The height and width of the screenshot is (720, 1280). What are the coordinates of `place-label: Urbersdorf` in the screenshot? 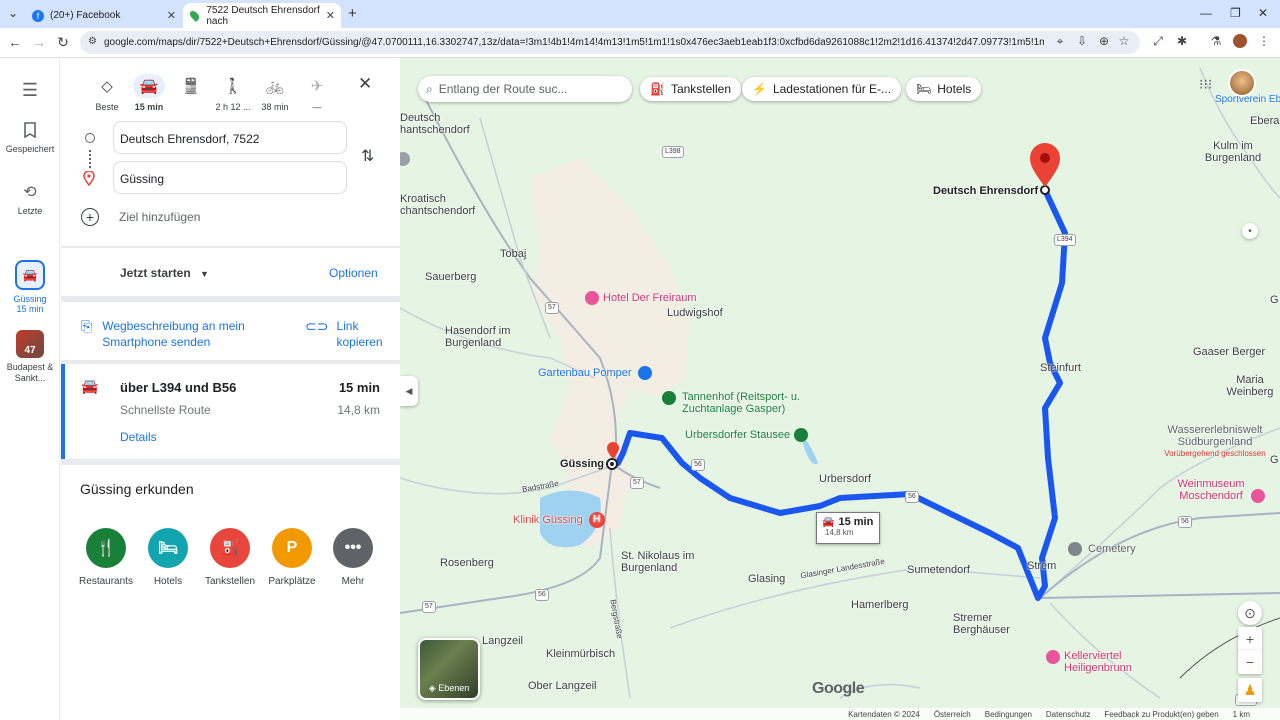 It's located at (845, 479).